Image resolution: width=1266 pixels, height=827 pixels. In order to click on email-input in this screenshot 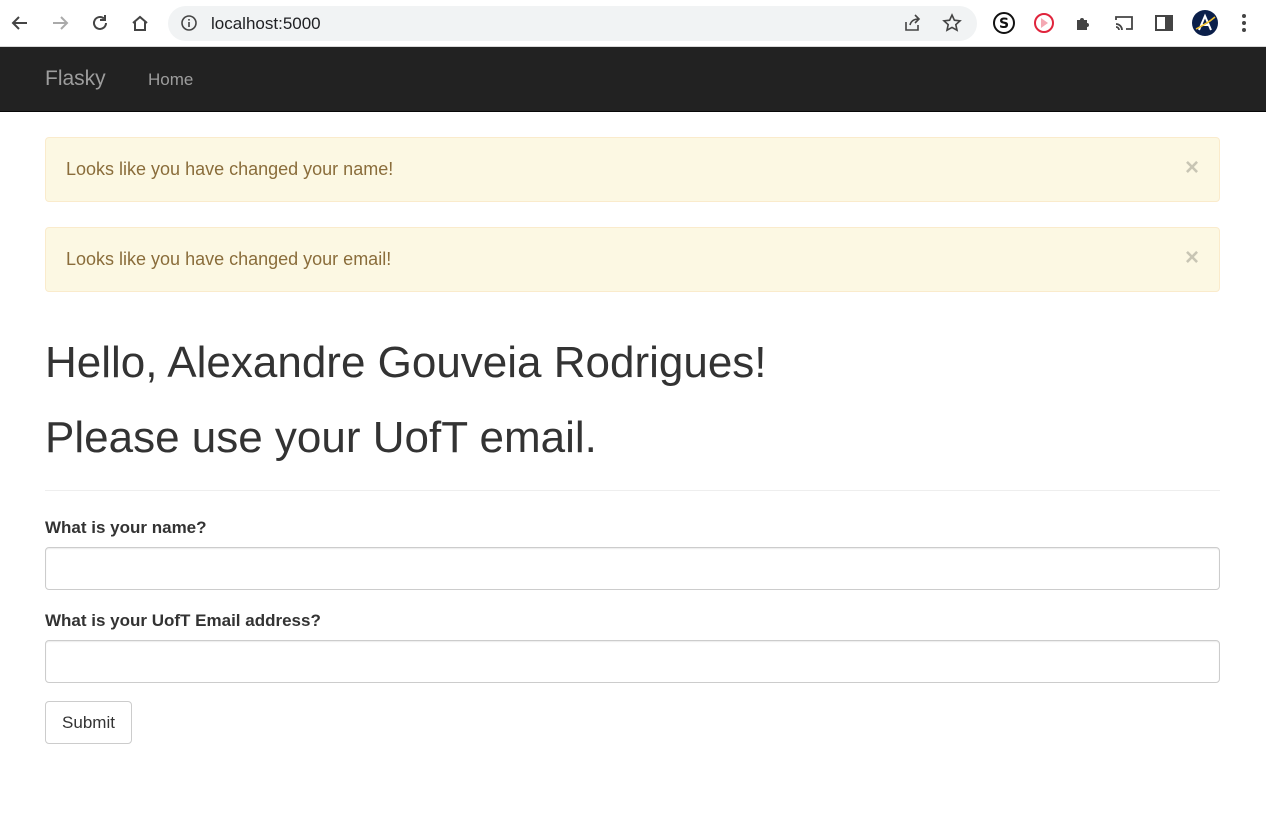, I will do `click(632, 661)`.